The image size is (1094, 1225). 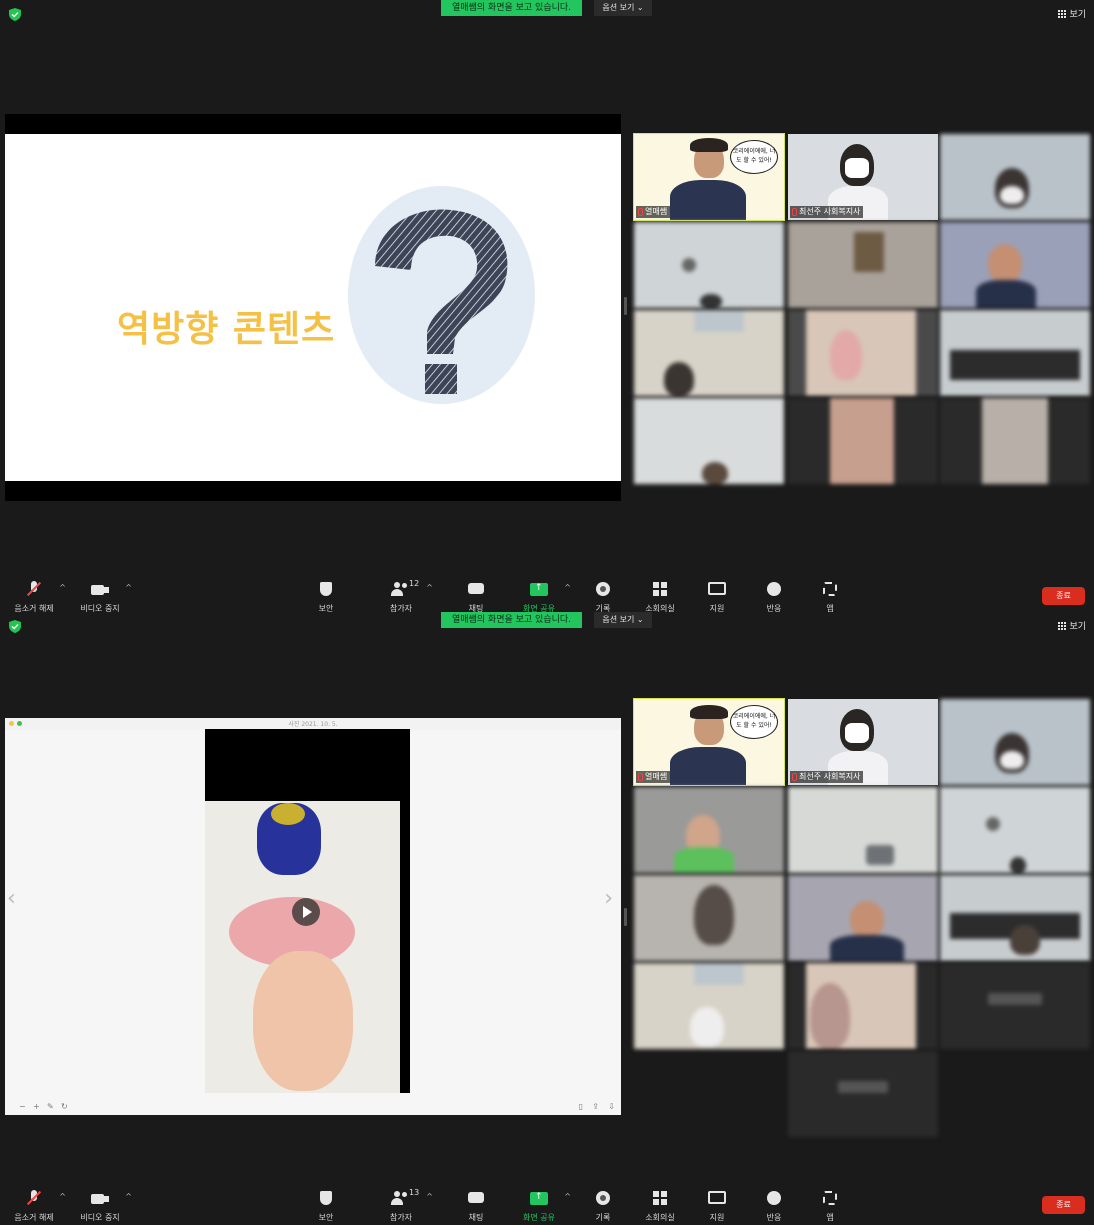 What do you see at coordinates (402, 595) in the screenshot?
I see `participants-button: 12 ^ 참가자` at bounding box center [402, 595].